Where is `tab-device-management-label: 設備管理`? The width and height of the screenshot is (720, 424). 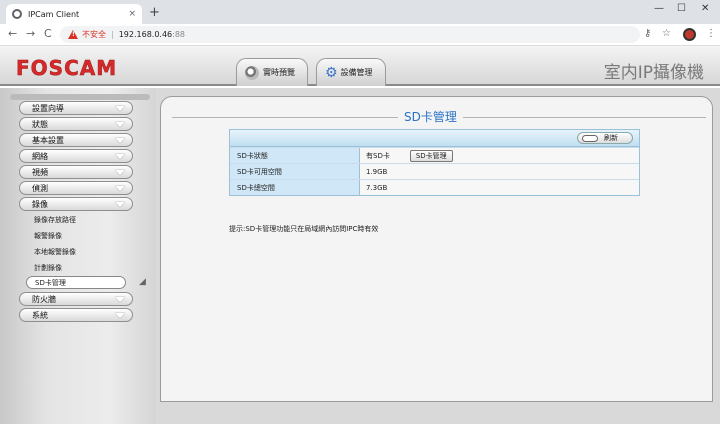 tab-device-management-label: 設備管理 is located at coordinates (356, 72).